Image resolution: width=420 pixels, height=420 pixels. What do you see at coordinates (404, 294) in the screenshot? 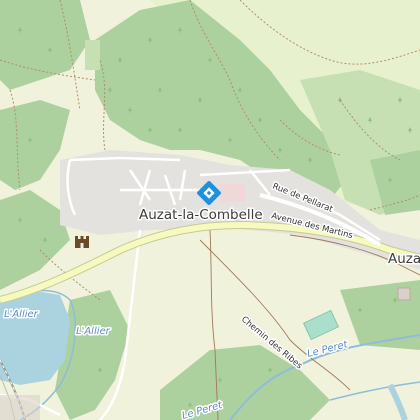
I see `building` at bounding box center [404, 294].